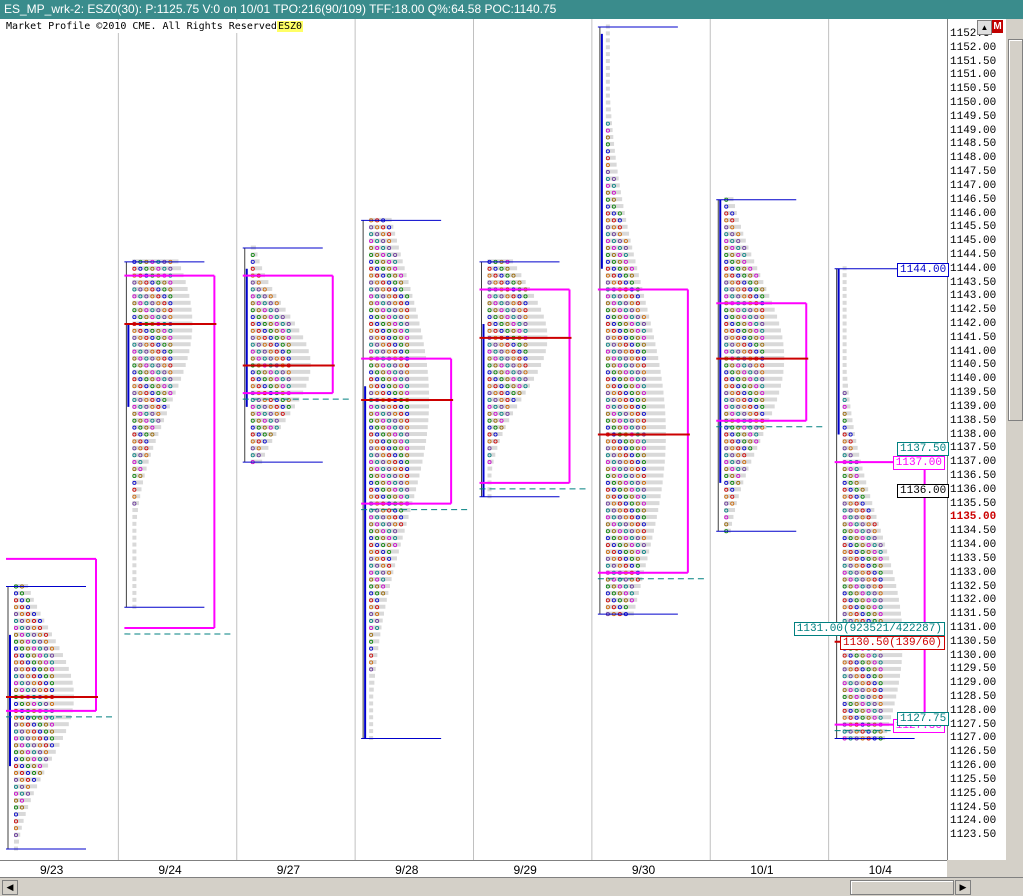 Image resolution: width=1023 pixels, height=896 pixels. Describe the element at coordinates (973, 434) in the screenshot. I see `price-tick: 1138.00` at that location.